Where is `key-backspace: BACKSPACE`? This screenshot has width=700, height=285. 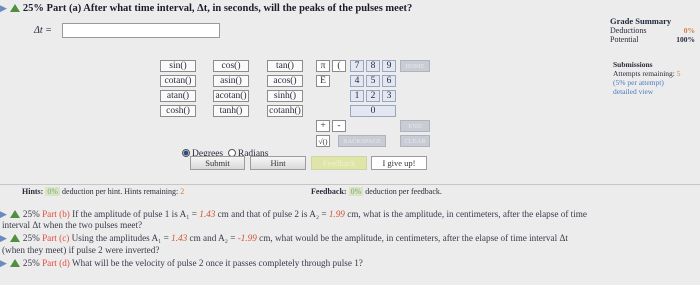 key-backspace: BACKSPACE is located at coordinates (362, 141).